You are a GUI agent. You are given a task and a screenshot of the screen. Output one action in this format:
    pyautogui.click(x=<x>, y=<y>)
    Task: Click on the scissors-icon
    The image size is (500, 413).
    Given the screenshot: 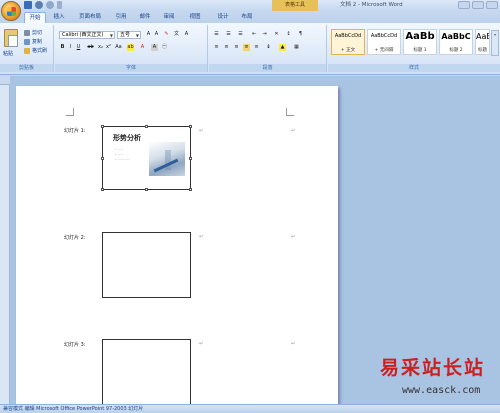 What is the action you would take?
    pyautogui.click(x=27, y=32)
    